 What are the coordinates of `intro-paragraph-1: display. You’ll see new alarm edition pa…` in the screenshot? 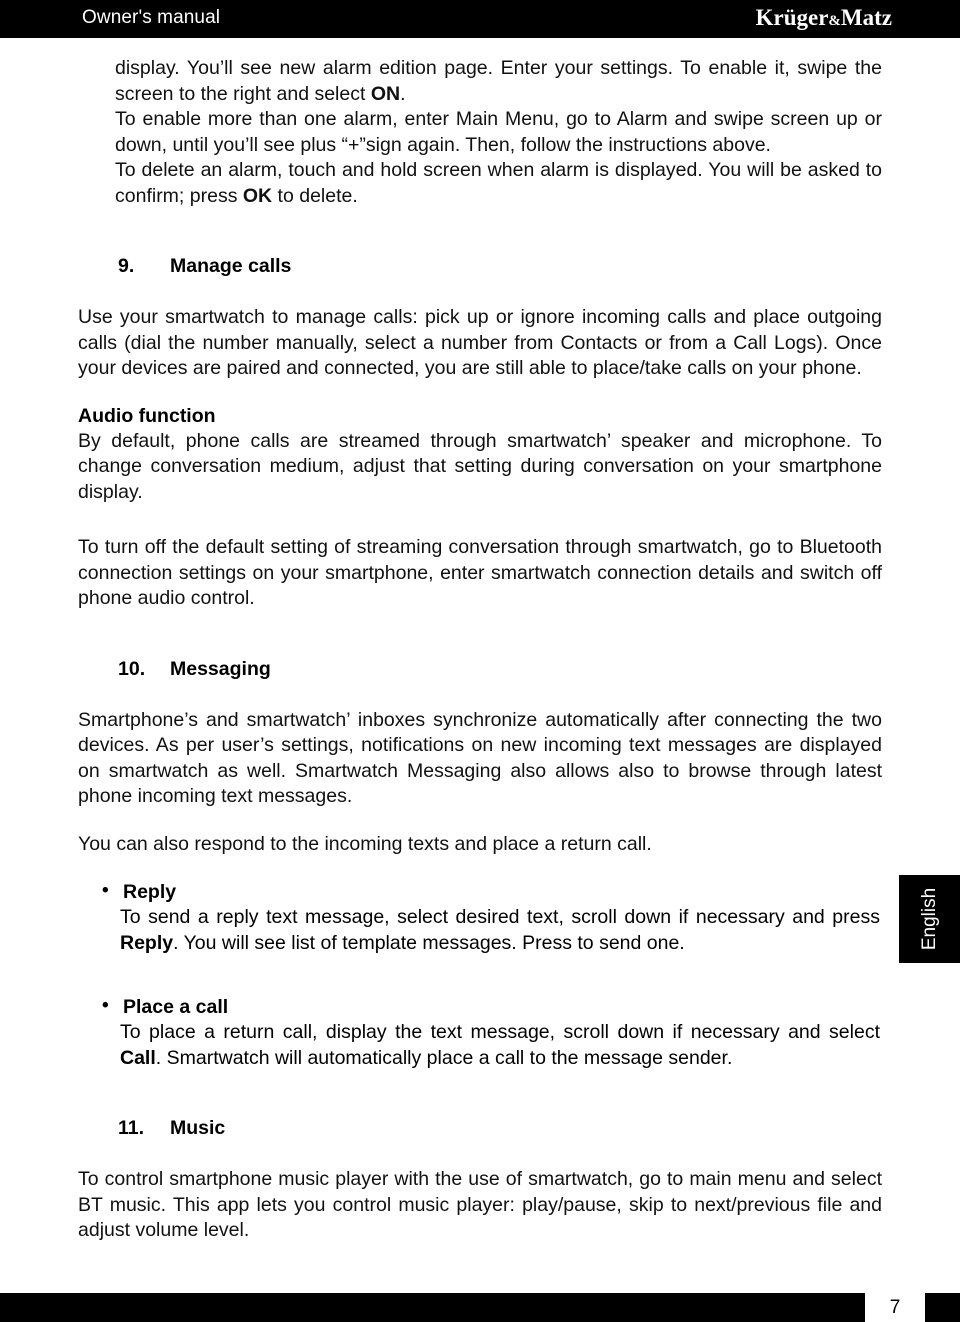 It's located at (498, 81).